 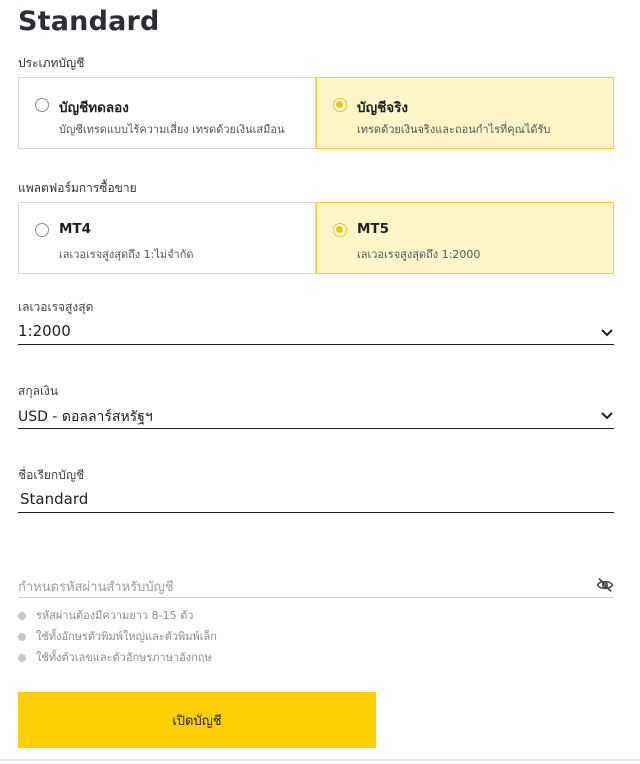 What do you see at coordinates (126, 254) in the screenshot?
I see `option-subtitle: เลเวอเรจสูงสุดถึง 1:ไม่จำกัด` at bounding box center [126, 254].